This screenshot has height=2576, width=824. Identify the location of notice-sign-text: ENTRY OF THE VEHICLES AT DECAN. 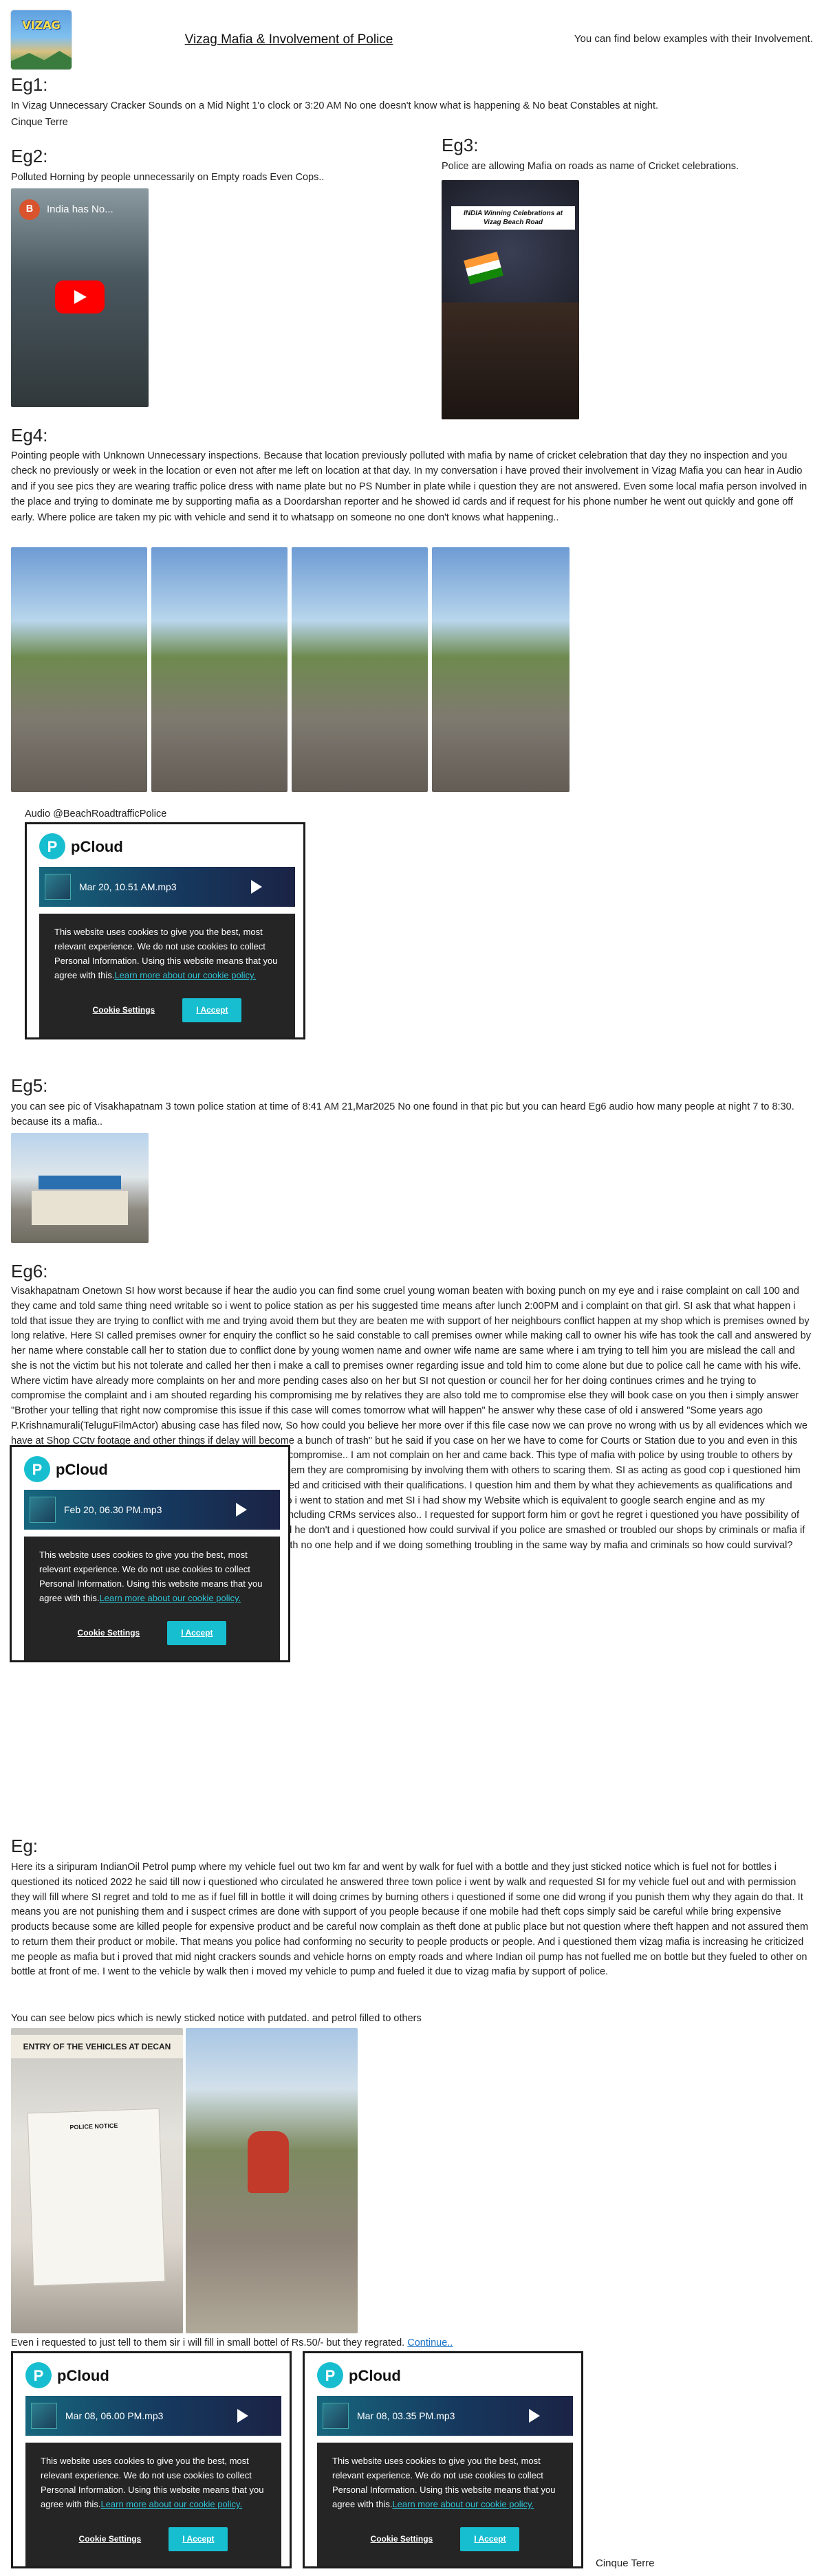
(97, 2046).